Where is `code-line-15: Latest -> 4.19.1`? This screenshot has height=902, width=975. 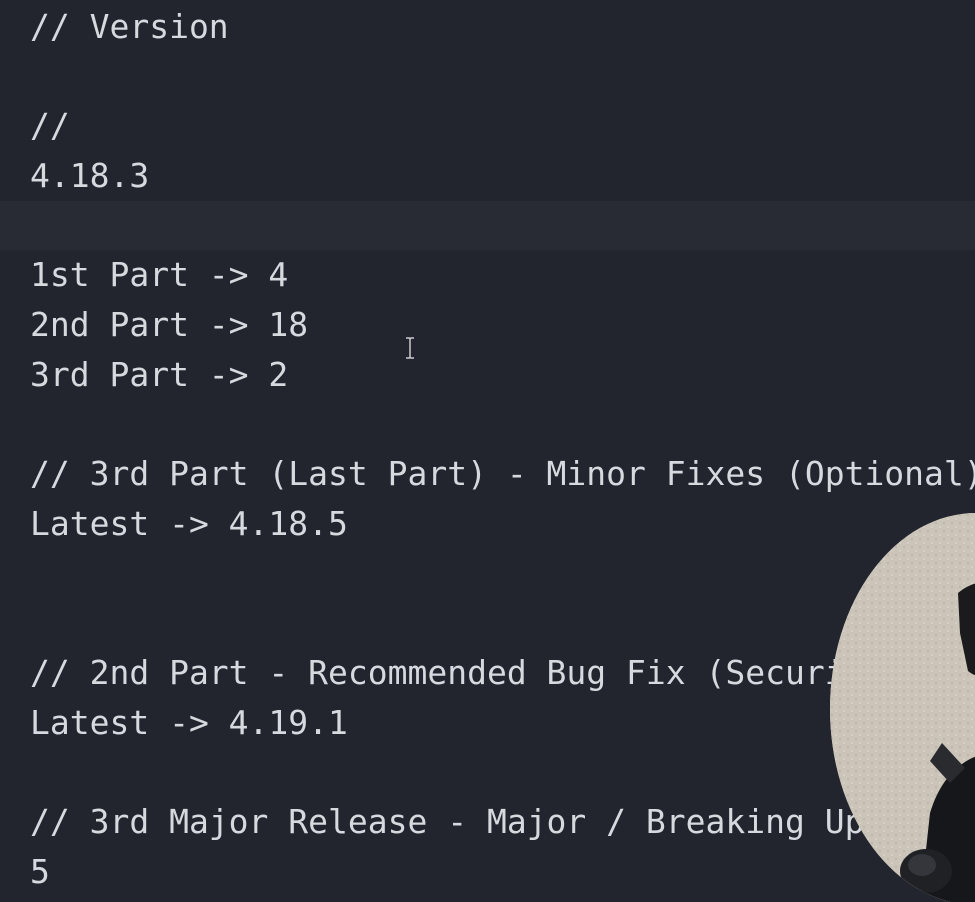
code-line-15: Latest -> 4.19.1 is located at coordinates (487, 723).